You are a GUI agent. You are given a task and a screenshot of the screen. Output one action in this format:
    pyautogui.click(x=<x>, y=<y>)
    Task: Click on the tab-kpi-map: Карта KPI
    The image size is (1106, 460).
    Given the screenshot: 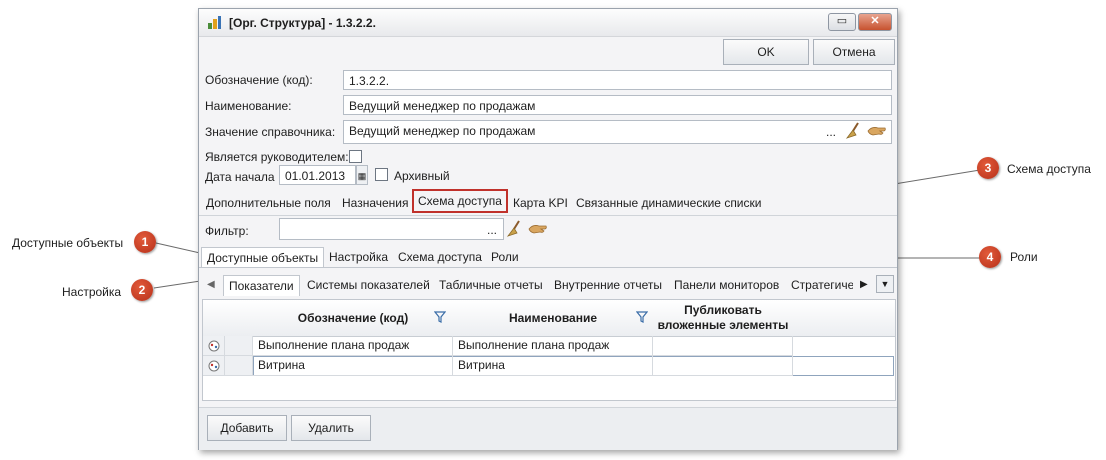 What is the action you would take?
    pyautogui.click(x=540, y=203)
    